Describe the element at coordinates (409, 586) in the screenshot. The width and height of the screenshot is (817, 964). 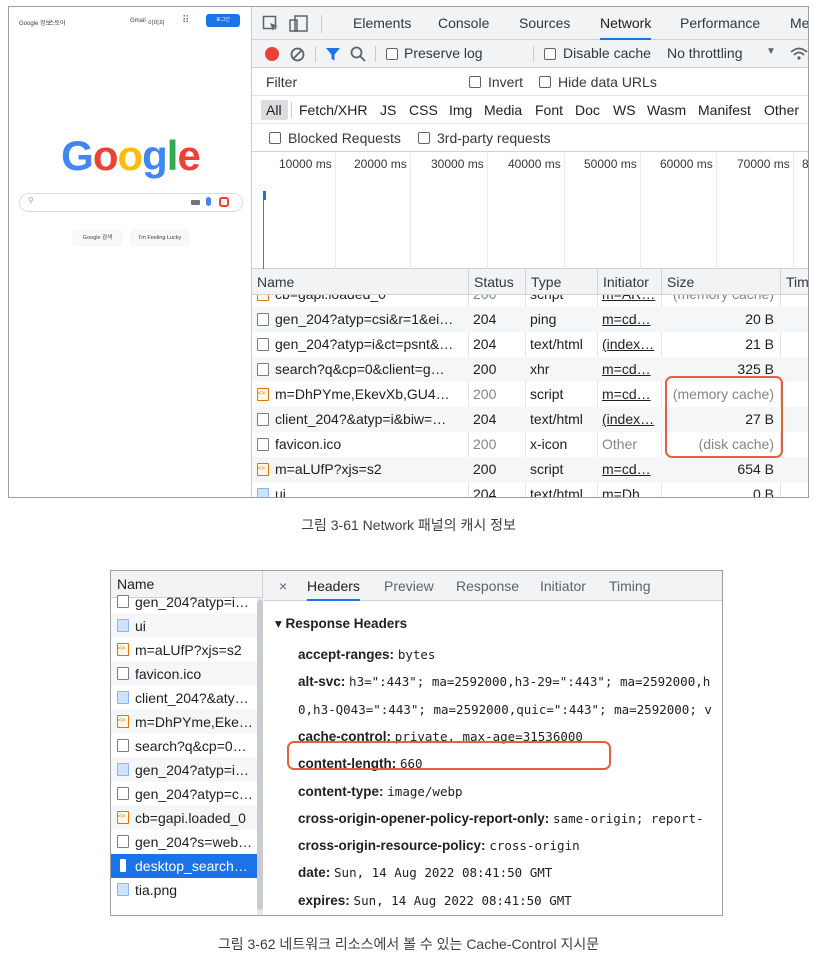
I see `tab-preview: Preview` at that location.